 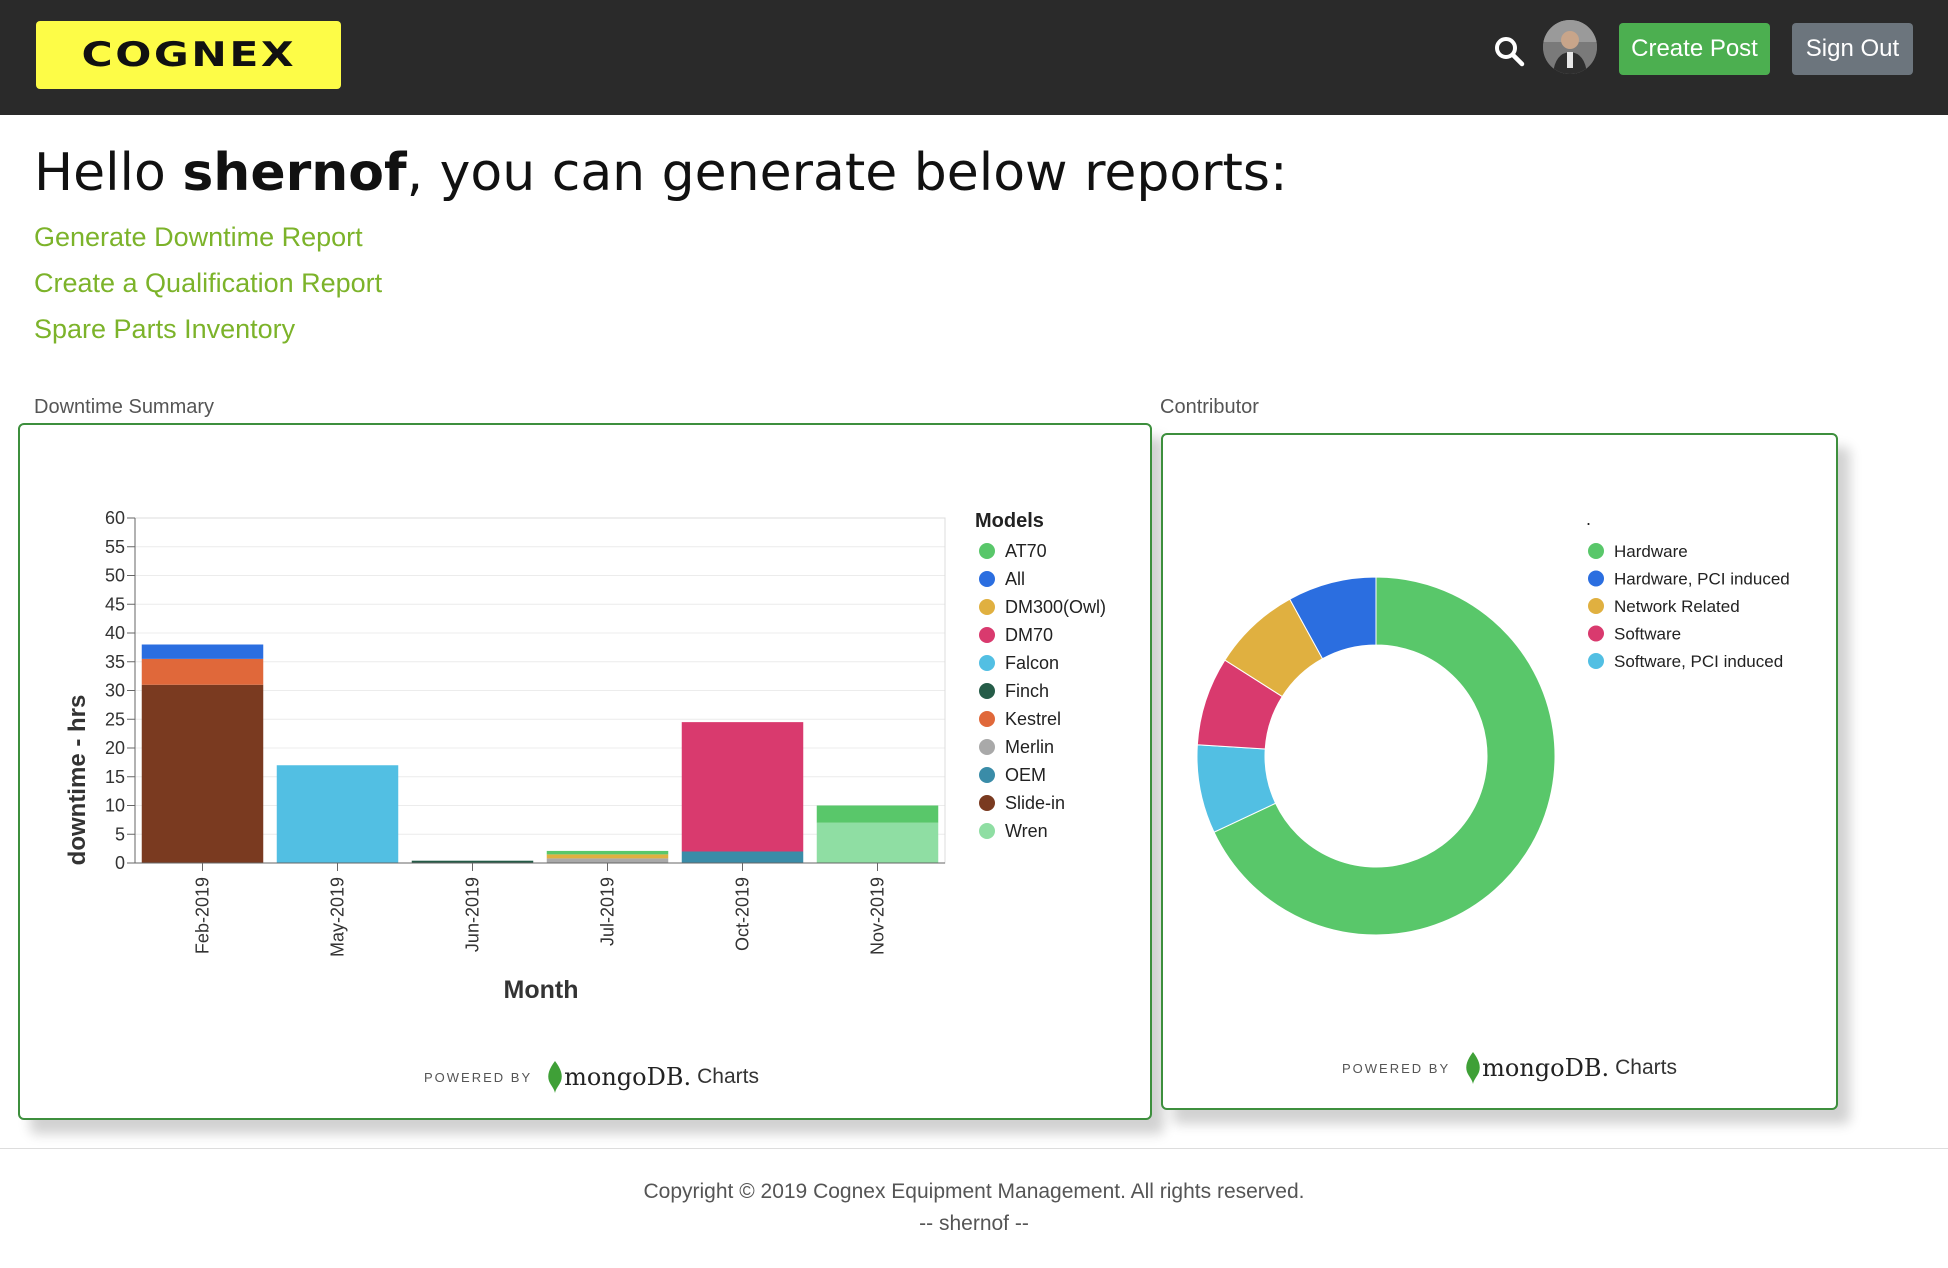 I want to click on generate-downtime-report-link: Generate Downtime Report, so click(x=198, y=237).